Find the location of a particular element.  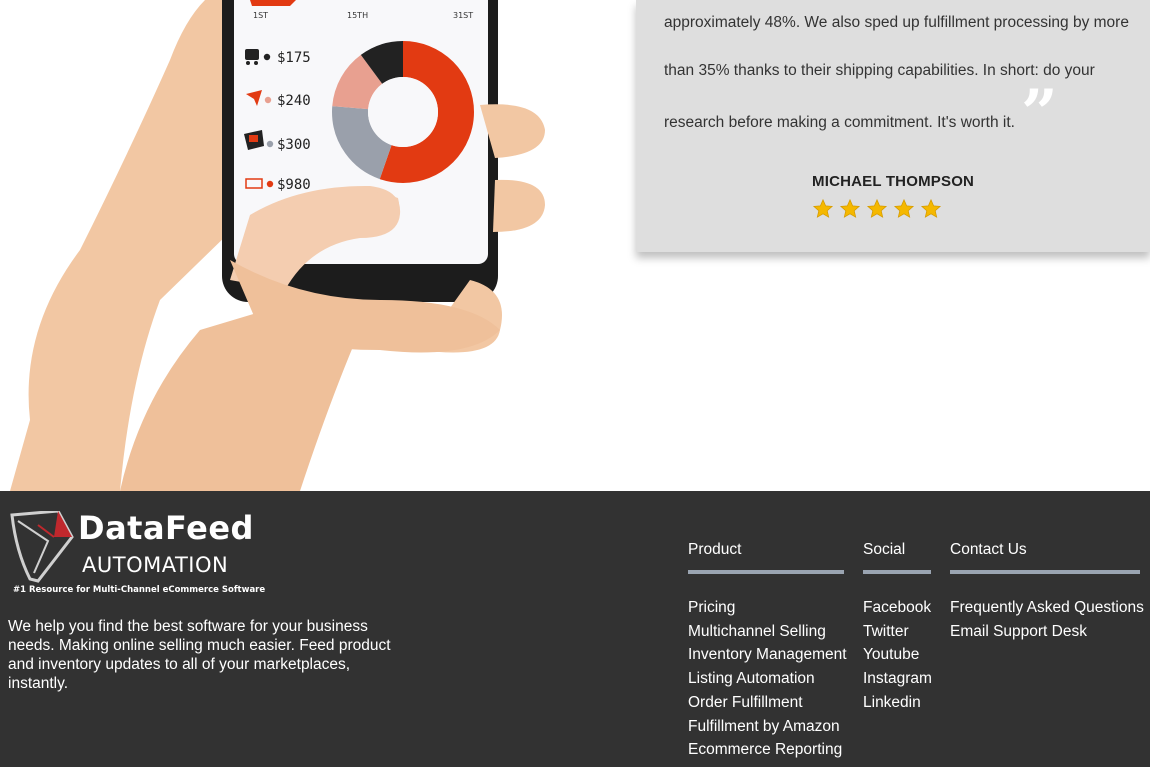

axis-label-2: 15TH is located at coordinates (357, 15).